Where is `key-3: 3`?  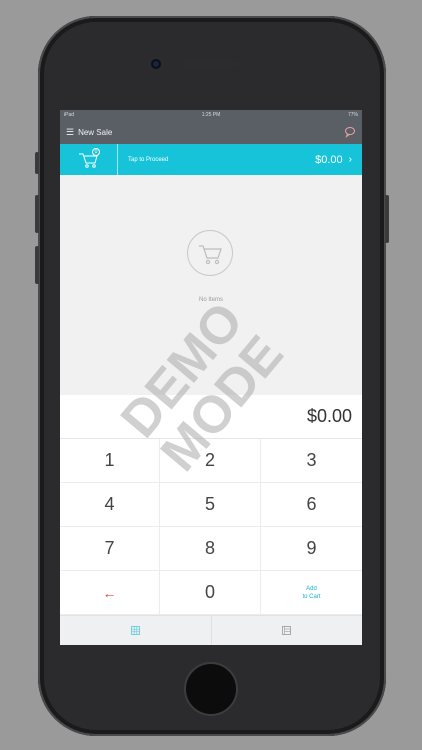
key-3: 3 is located at coordinates (311, 461).